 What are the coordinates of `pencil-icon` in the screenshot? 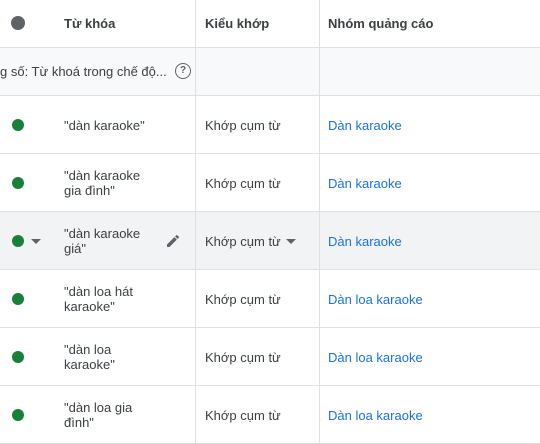 It's located at (173, 241).